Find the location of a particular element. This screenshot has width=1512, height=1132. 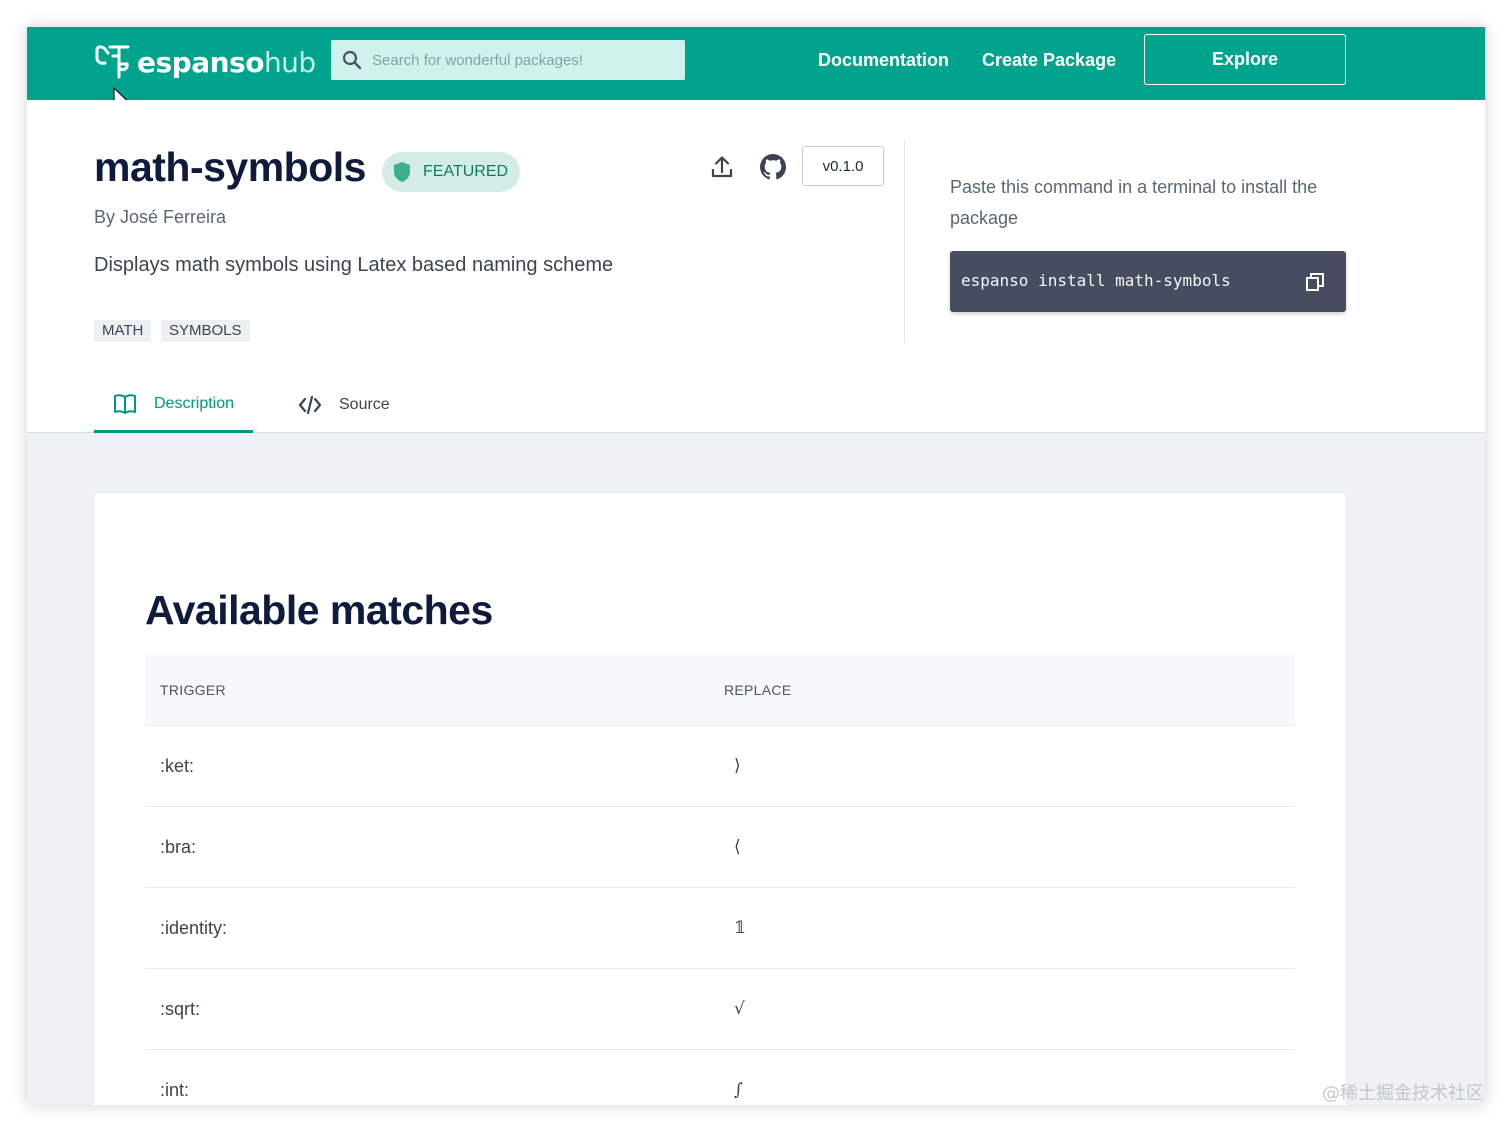

replace-cell: √ is located at coordinates (739, 1009).